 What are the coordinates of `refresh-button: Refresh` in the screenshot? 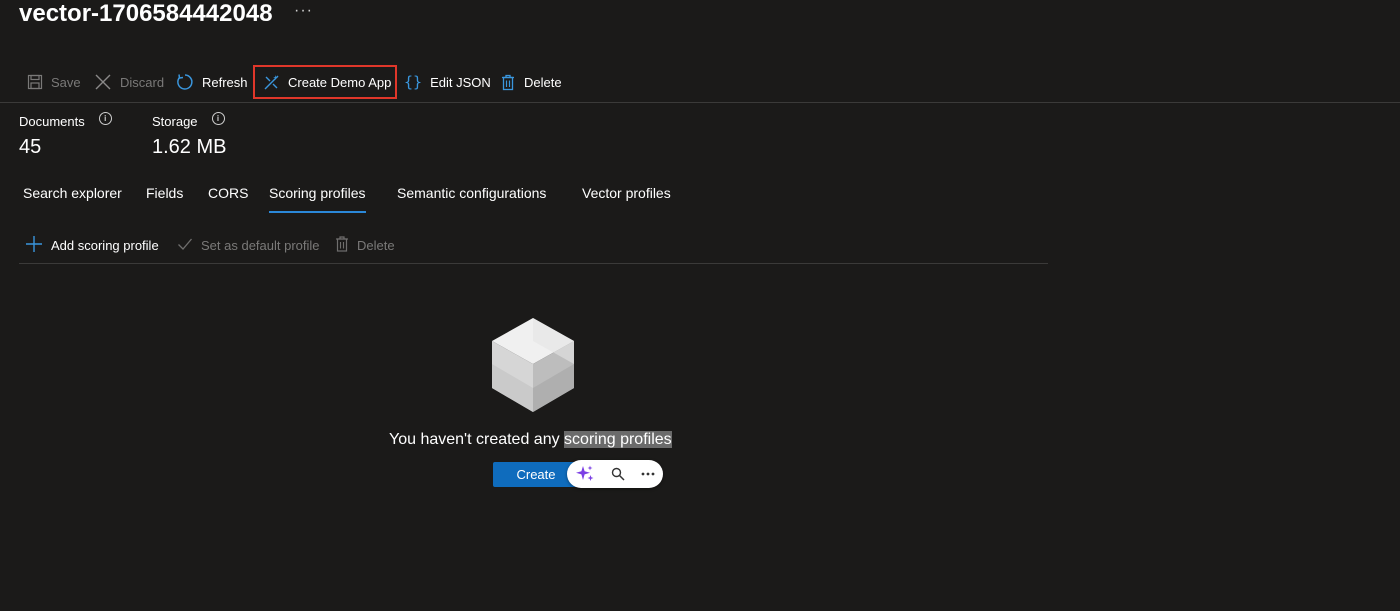 It's located at (212, 82).